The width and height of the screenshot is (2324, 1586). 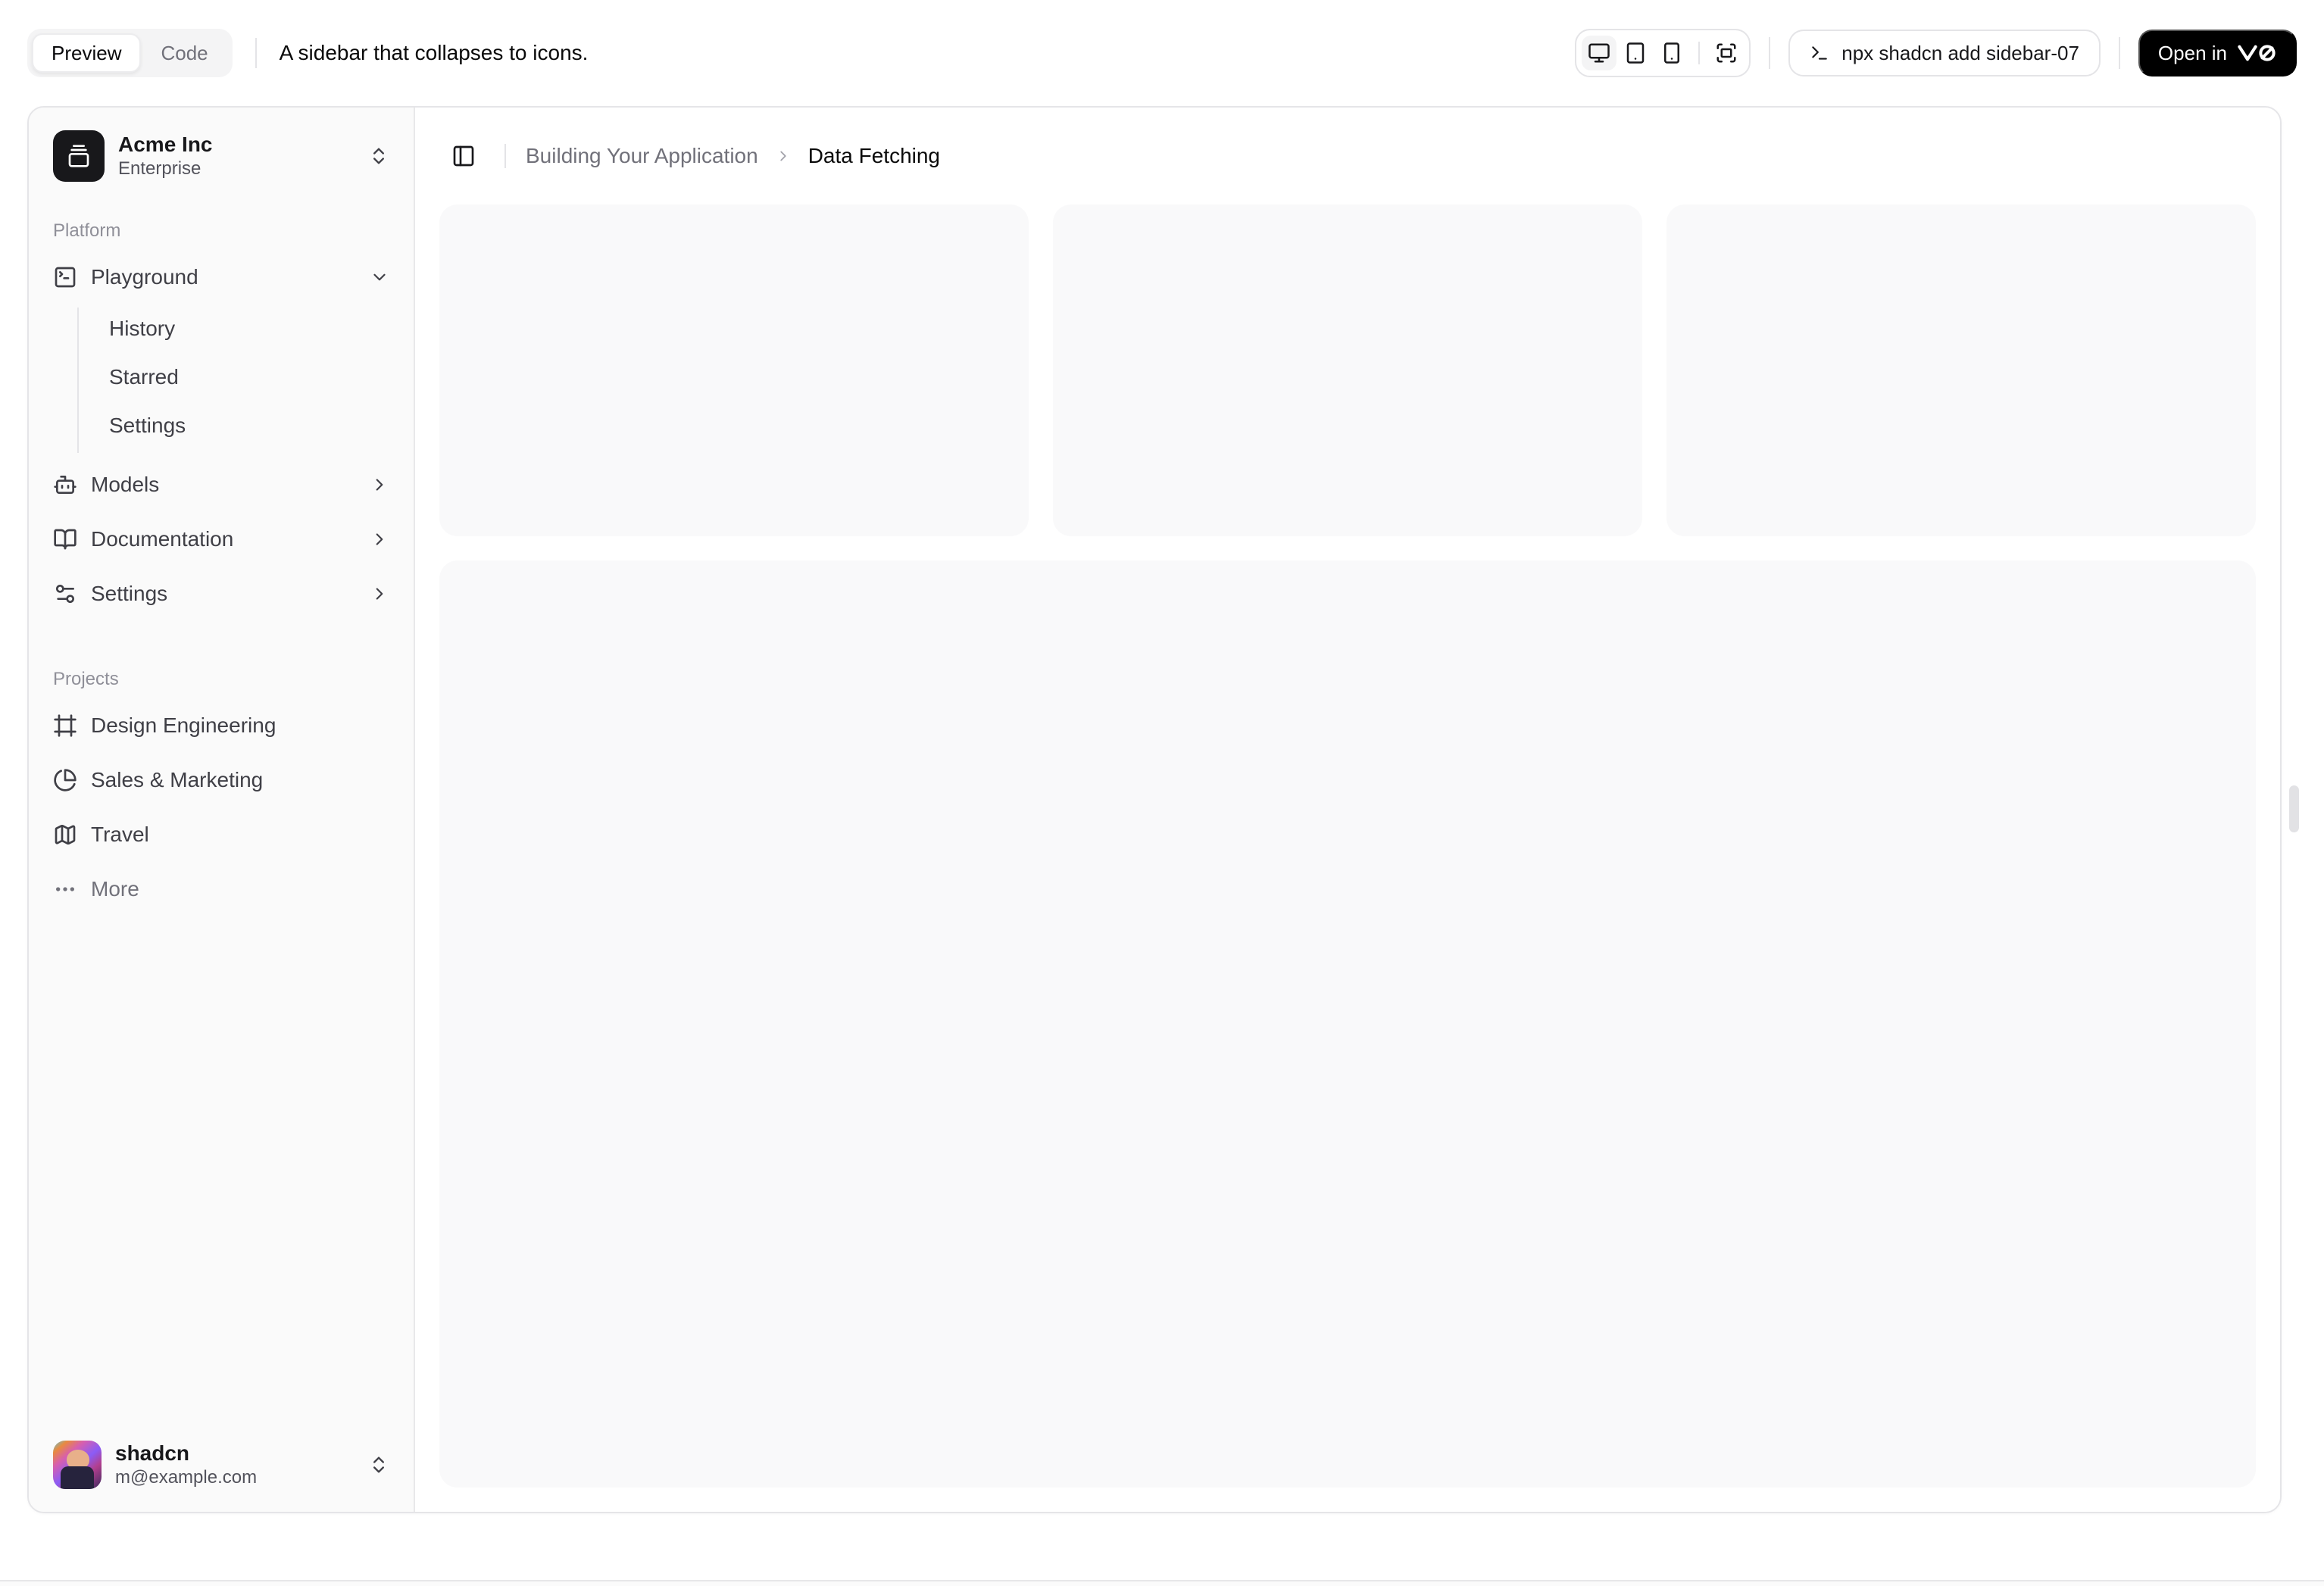 I want to click on gallery-vertical-end-icon, so click(x=78, y=156).